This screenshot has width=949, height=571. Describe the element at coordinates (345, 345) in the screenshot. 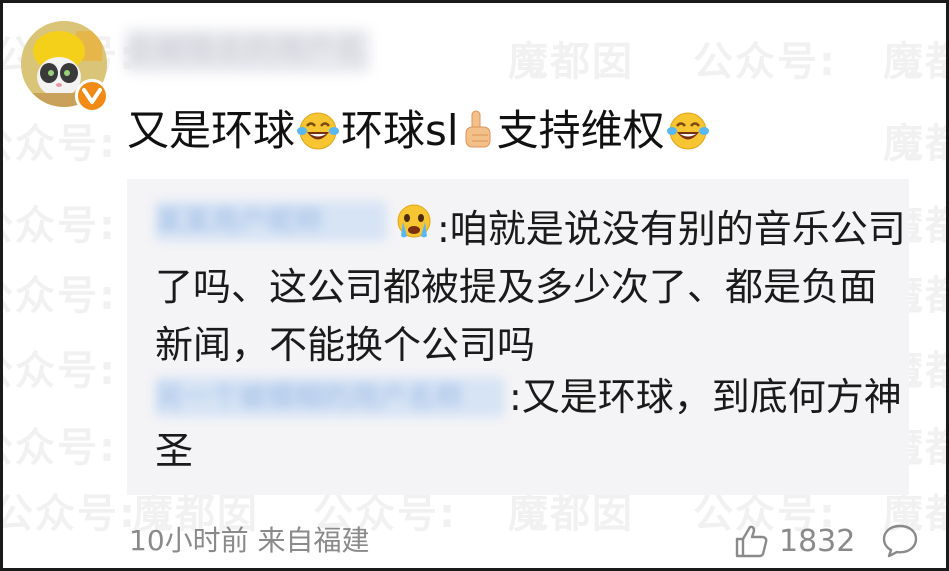

I see `reply-text-line: 新闻，不能换个公司吗` at that location.